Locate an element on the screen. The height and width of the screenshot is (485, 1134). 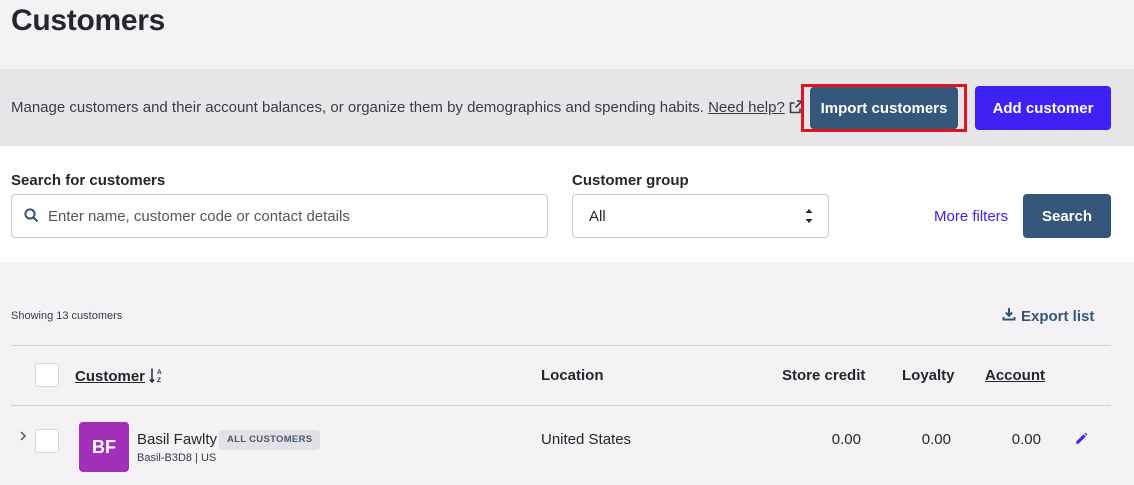
search-field is located at coordinates (279, 216).